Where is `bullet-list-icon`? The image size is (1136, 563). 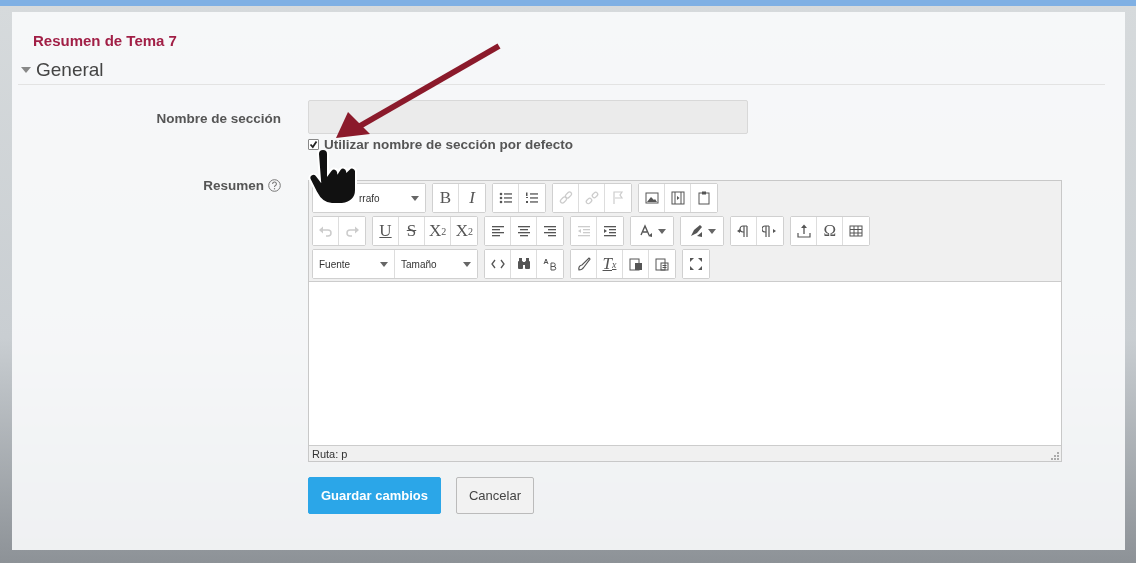
bullet-list-icon is located at coordinates (505, 198).